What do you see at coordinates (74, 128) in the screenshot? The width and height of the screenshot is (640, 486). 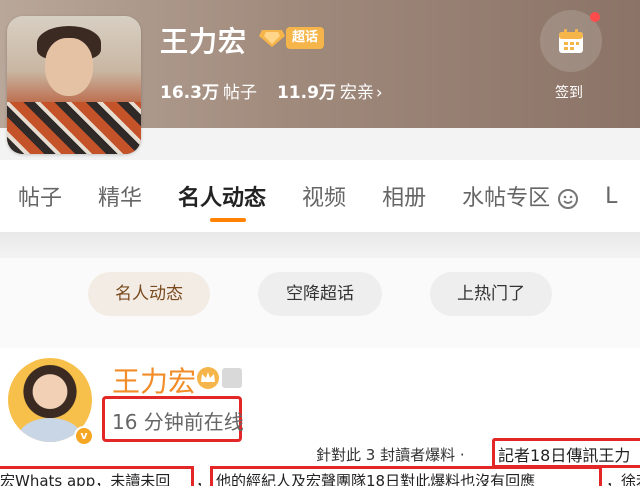 I see `avatar-jacket` at bounding box center [74, 128].